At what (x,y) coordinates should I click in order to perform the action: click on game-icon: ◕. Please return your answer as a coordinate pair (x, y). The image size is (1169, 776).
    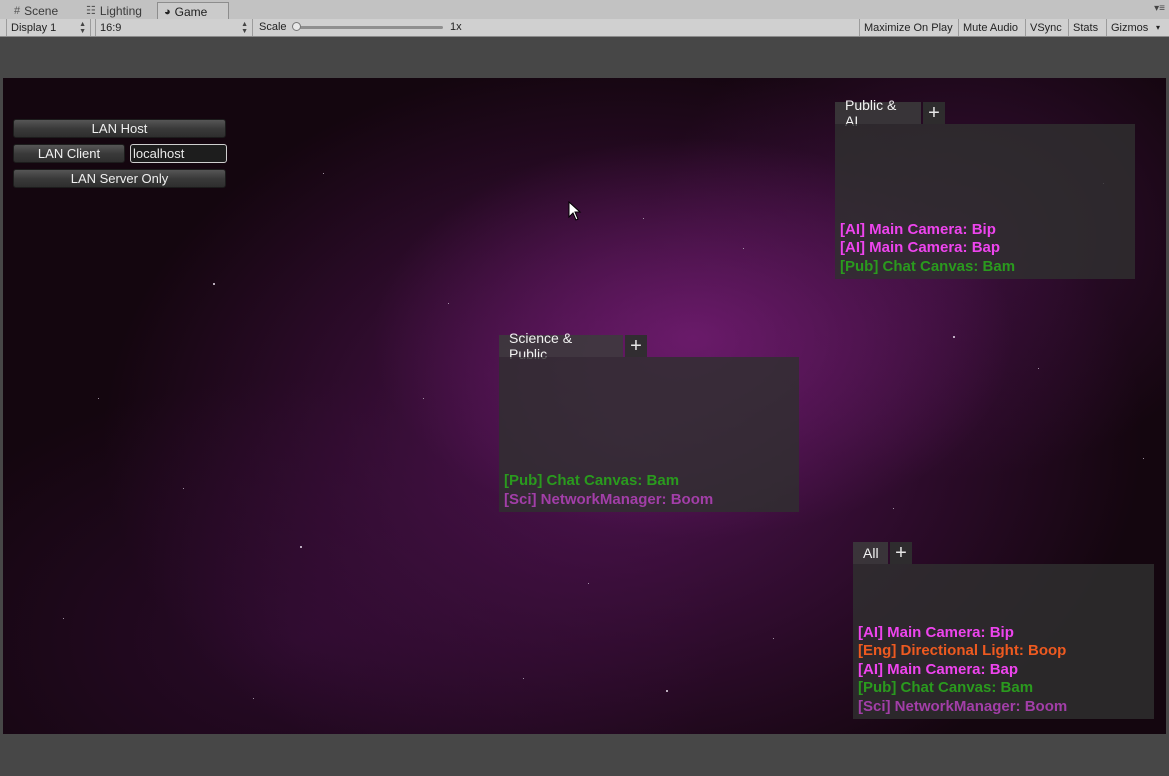
    Looking at the image, I should click on (167, 11).